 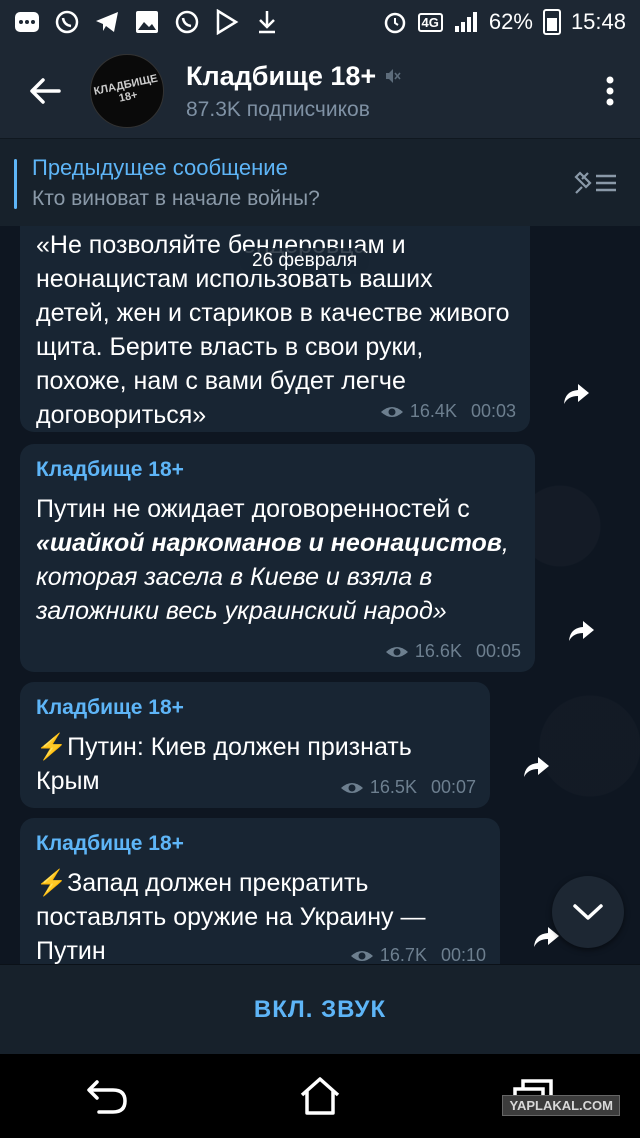 I want to click on message-meta: 16.4K 00:03, so click(x=448, y=411).